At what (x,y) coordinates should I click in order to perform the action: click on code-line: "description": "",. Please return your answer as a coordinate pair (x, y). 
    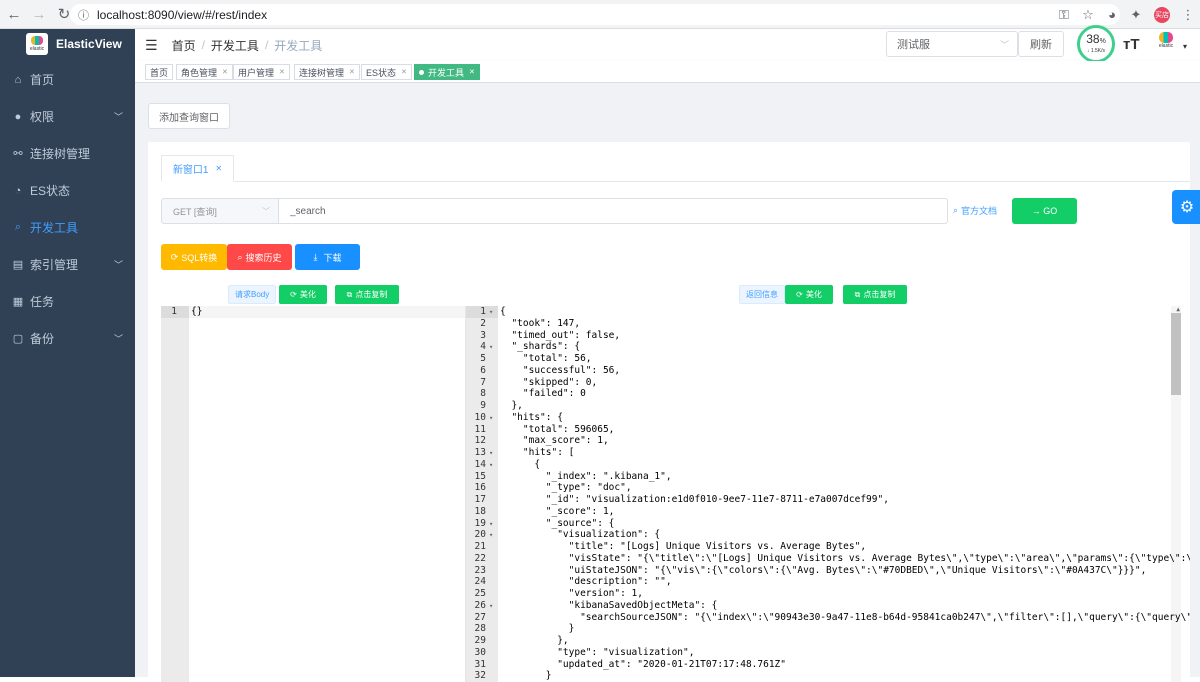
    Looking at the image, I should click on (586, 582).